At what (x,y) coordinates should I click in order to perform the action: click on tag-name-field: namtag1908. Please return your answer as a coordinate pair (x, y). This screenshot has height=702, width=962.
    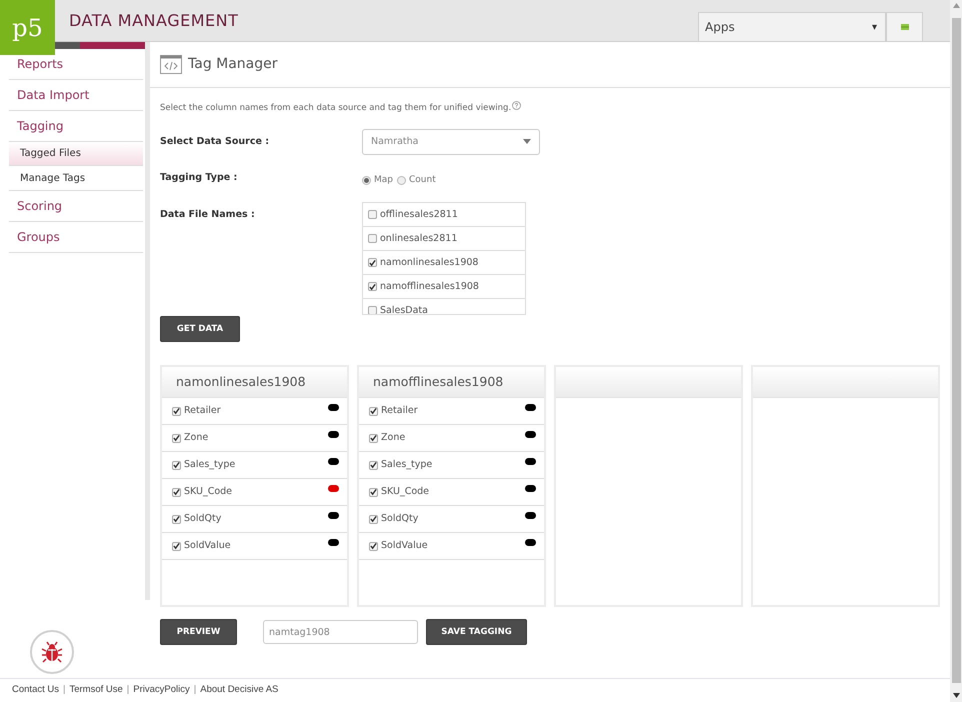
    Looking at the image, I should click on (340, 632).